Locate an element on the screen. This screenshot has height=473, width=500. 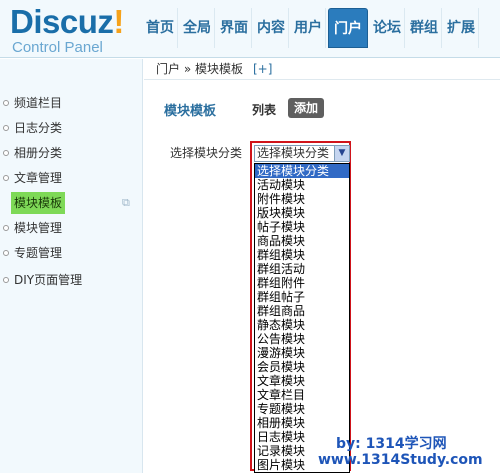
tab-list: 列表 is located at coordinates (264, 109).